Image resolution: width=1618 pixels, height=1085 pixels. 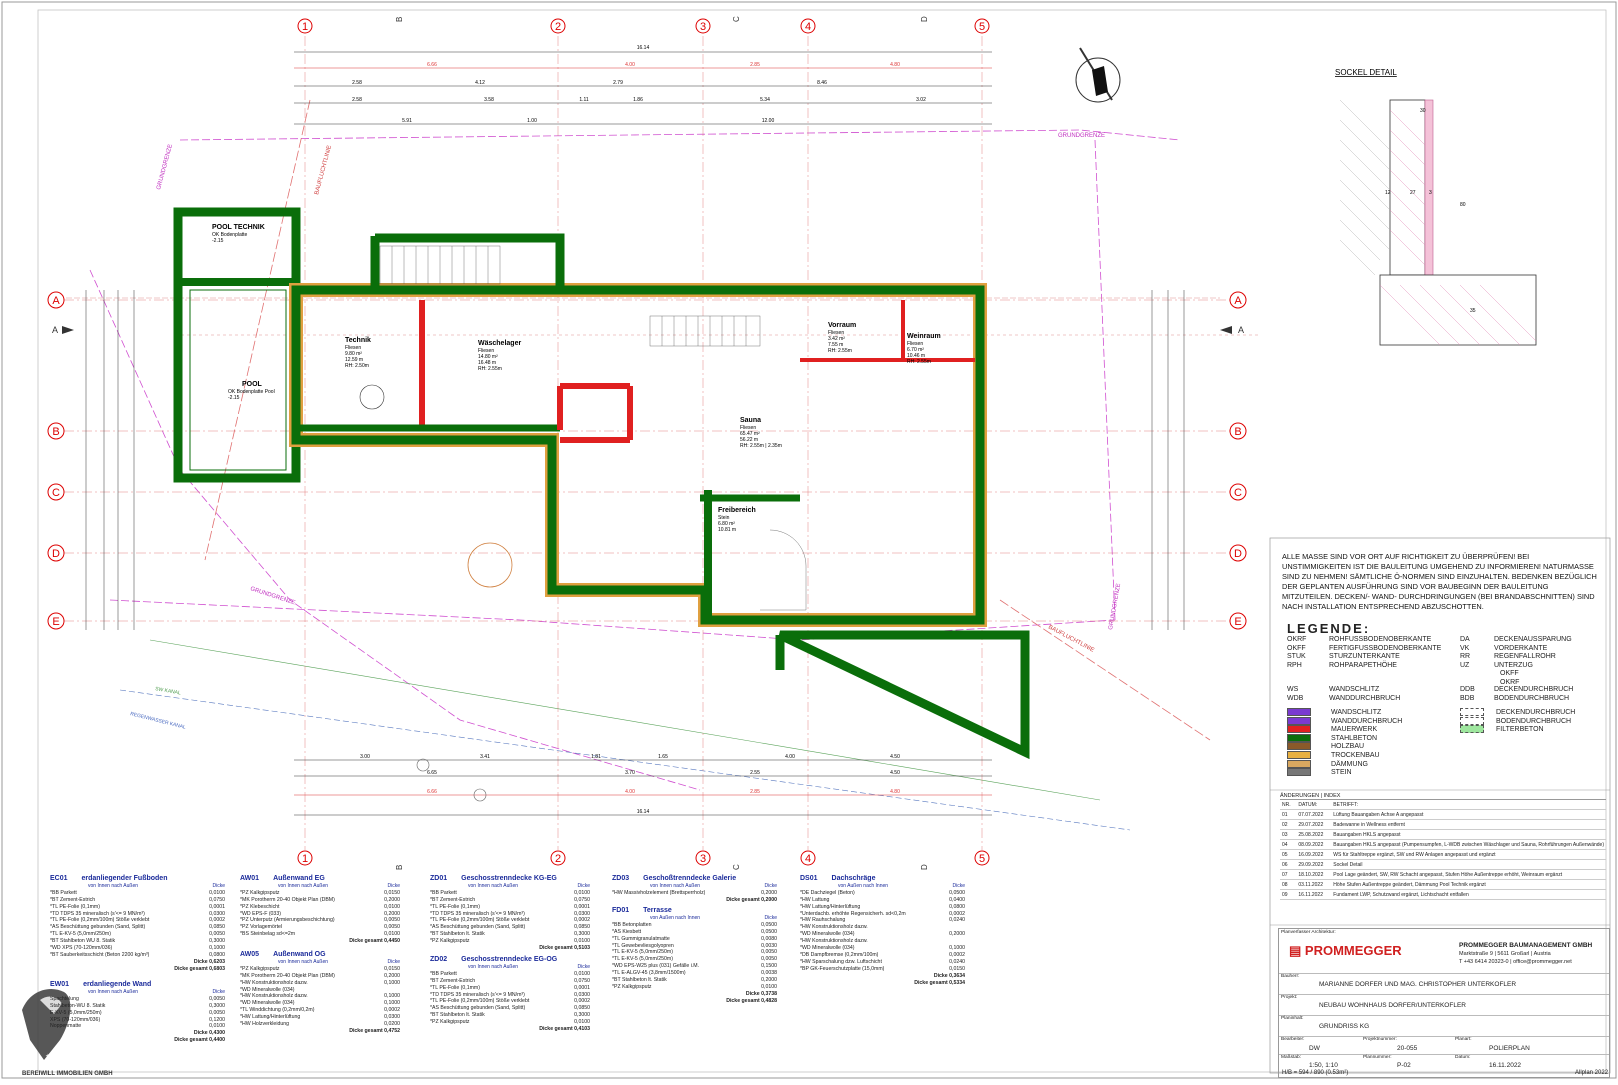 I want to click on svg-text: 1, so click(x=305, y=27).